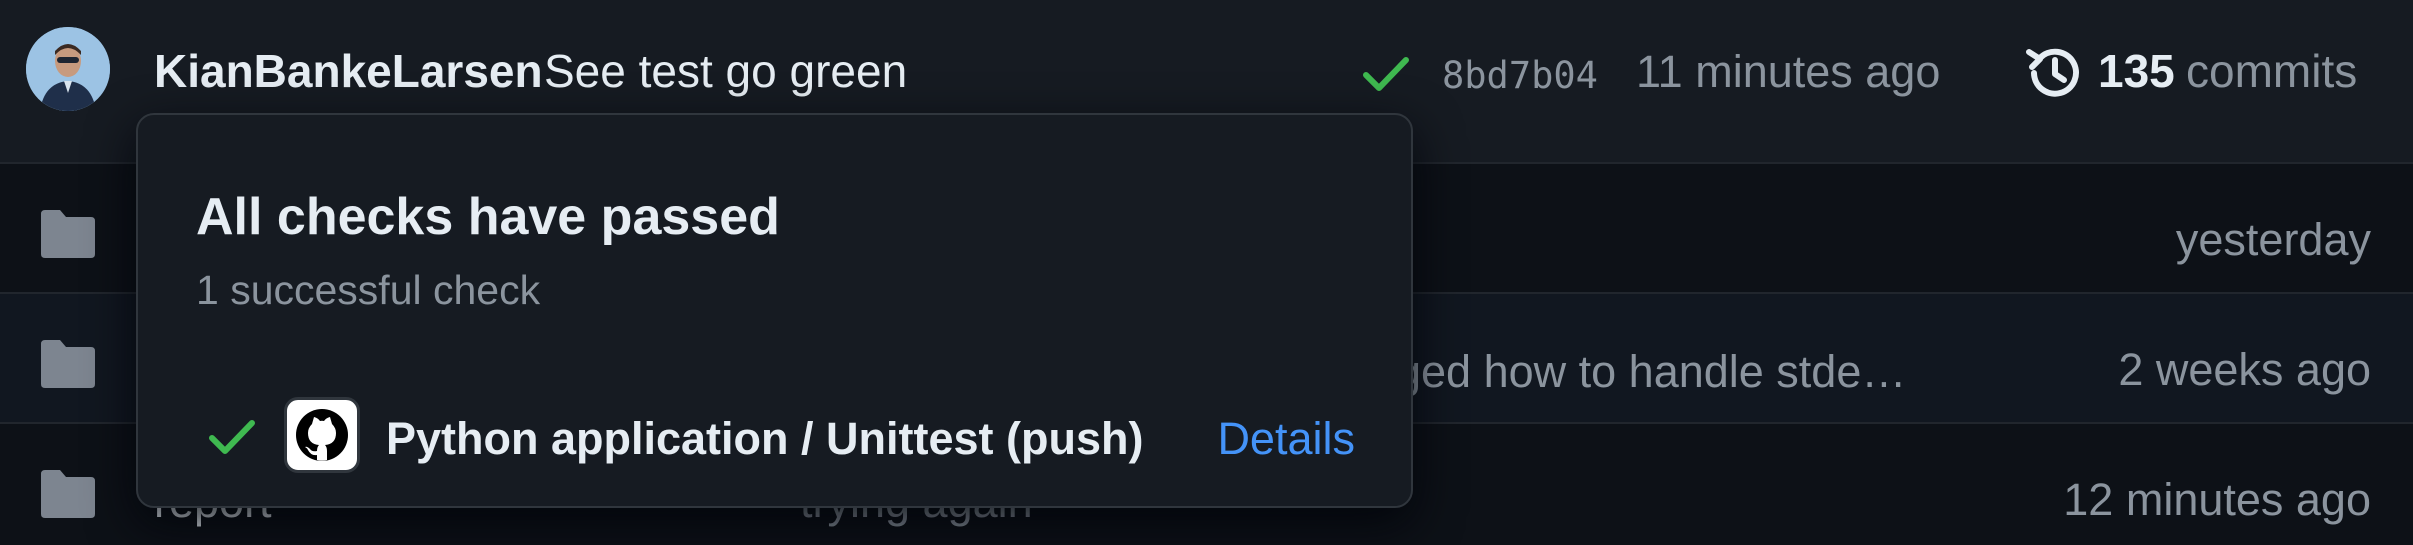 This screenshot has height=545, width=2413. What do you see at coordinates (68, 69) in the screenshot?
I see `author-avatar` at bounding box center [68, 69].